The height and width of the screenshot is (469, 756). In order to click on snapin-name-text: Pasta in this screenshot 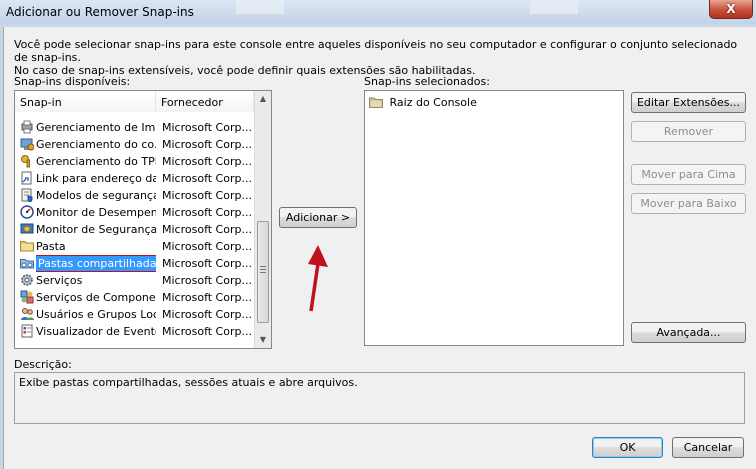, I will do `click(51, 246)`.